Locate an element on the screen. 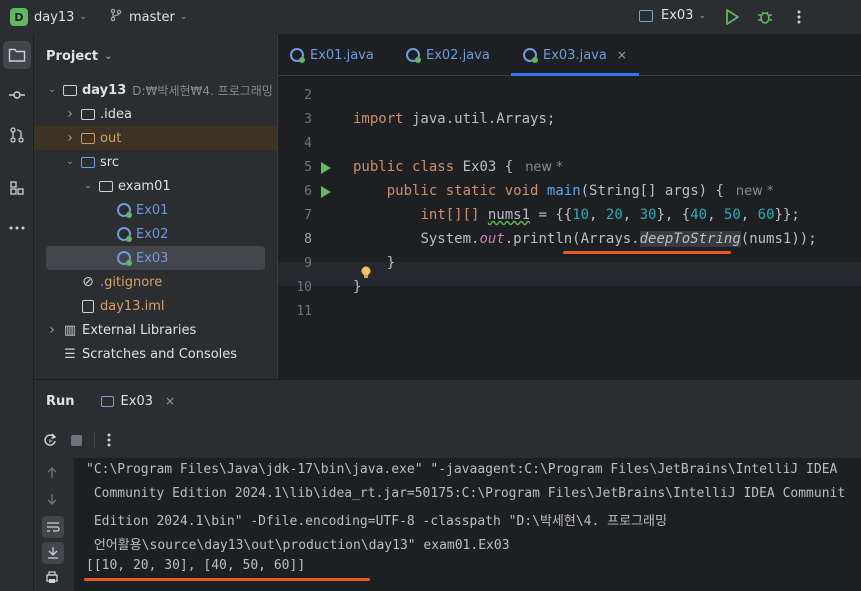 This screenshot has height=591, width=861. tree-item: › .idea is located at coordinates (155, 114).